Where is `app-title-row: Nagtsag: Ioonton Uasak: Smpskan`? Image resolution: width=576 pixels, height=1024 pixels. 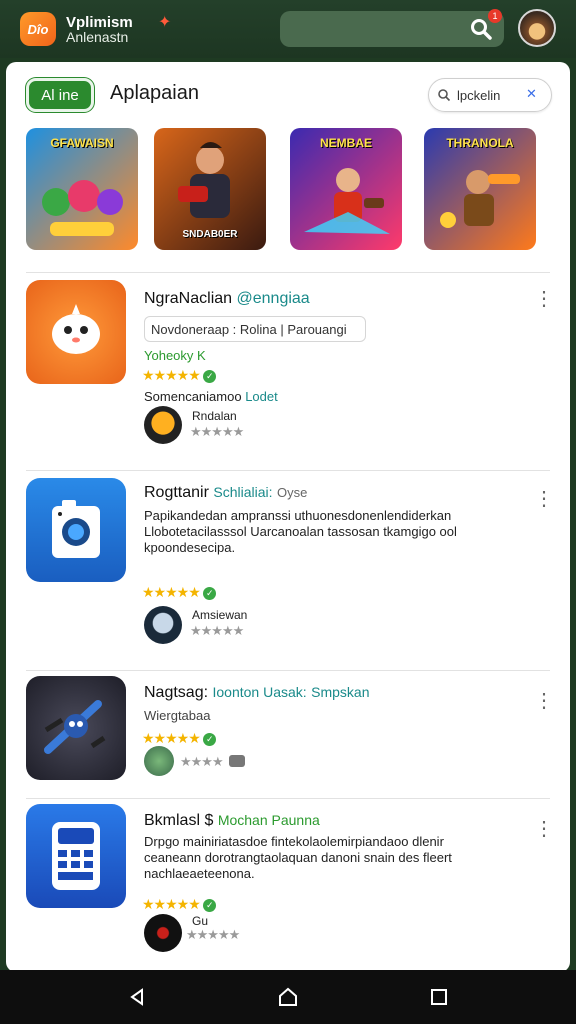 app-title-row: Nagtsag: Ioonton Uasak: Smpskan is located at coordinates (256, 693).